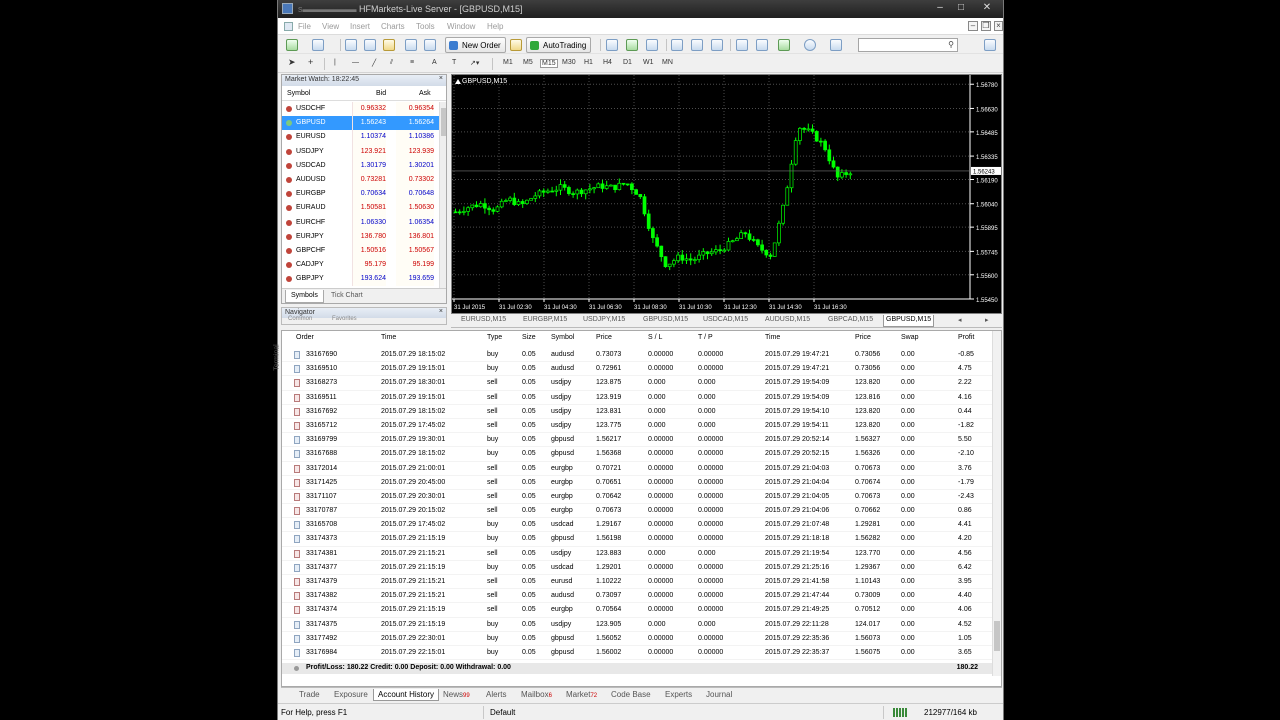 The width and height of the screenshot is (1280, 720). Describe the element at coordinates (787, 321) in the screenshot. I see `chart-tab-audusd: AUDUSD,M15` at that location.